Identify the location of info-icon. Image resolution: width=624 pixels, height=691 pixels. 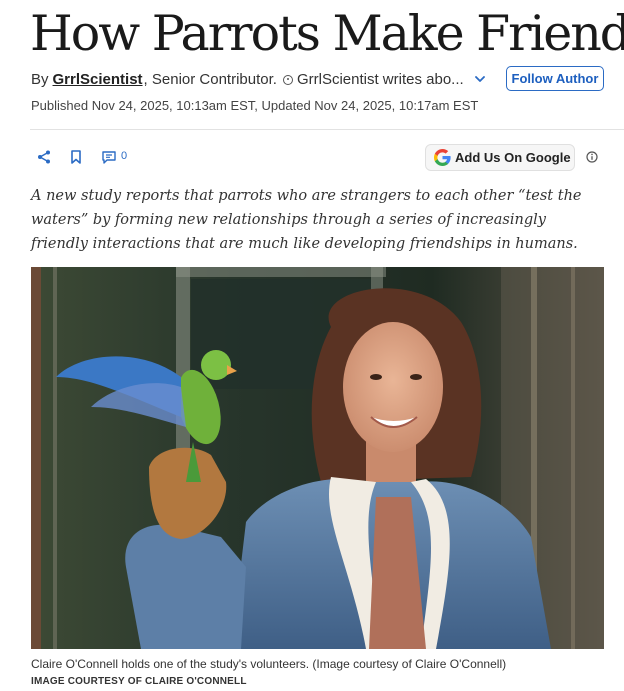
(592, 157).